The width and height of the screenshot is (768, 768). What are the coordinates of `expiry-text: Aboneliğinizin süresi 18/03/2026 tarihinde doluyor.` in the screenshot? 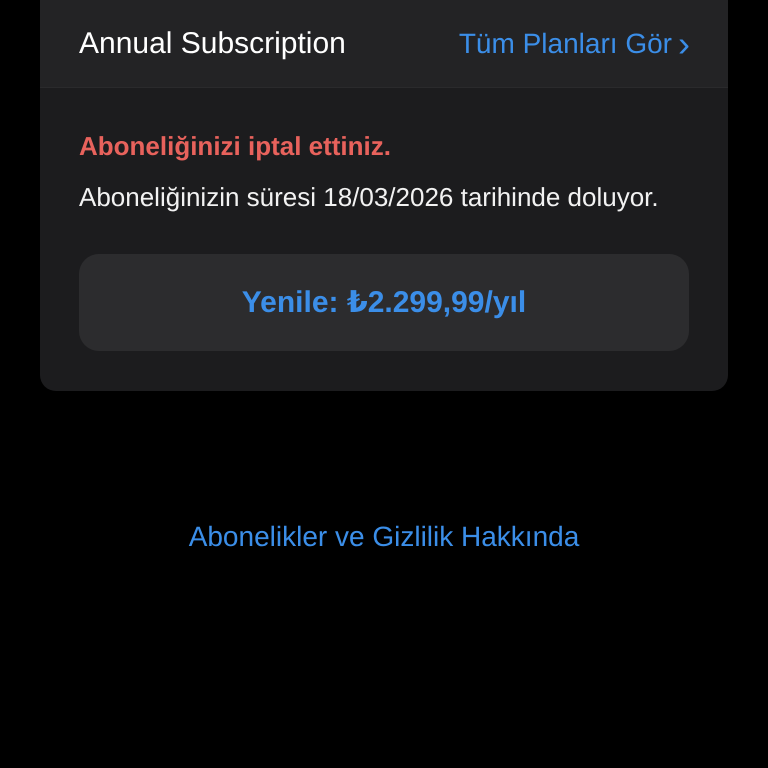 It's located at (369, 197).